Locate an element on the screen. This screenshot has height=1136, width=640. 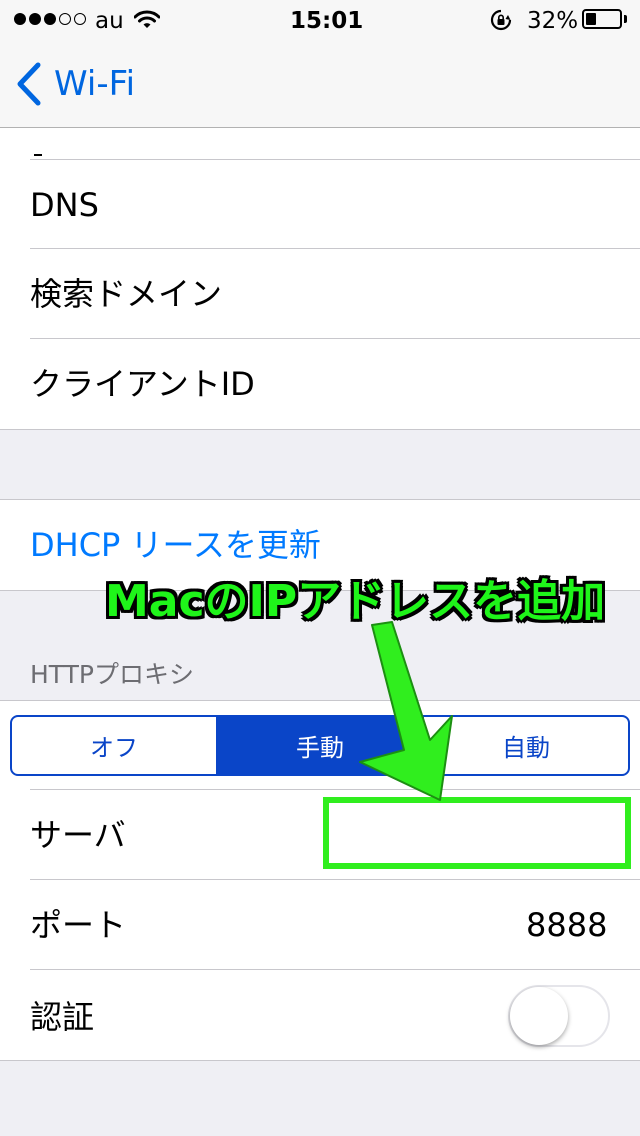
annotation-text: MacのIPアドレスを追加 is located at coordinates (355, 601).